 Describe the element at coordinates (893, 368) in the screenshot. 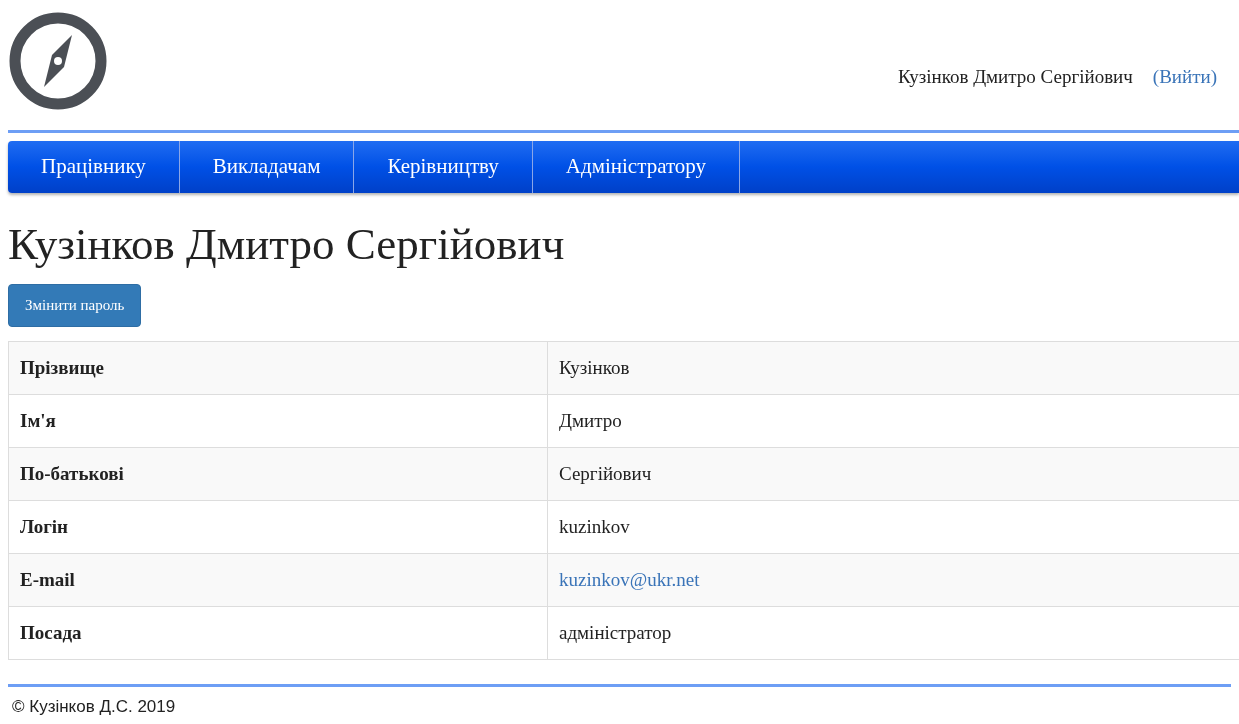

I see `field-value: Кузінков` at that location.